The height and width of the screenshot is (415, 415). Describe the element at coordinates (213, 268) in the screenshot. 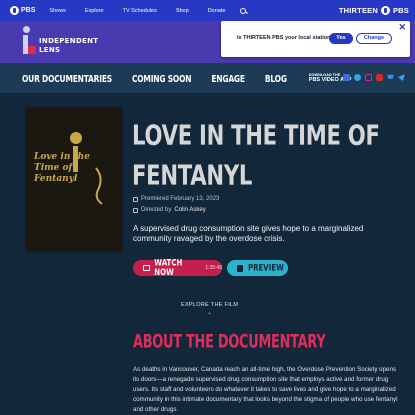

I see `watch-duration: 1:25:48` at that location.